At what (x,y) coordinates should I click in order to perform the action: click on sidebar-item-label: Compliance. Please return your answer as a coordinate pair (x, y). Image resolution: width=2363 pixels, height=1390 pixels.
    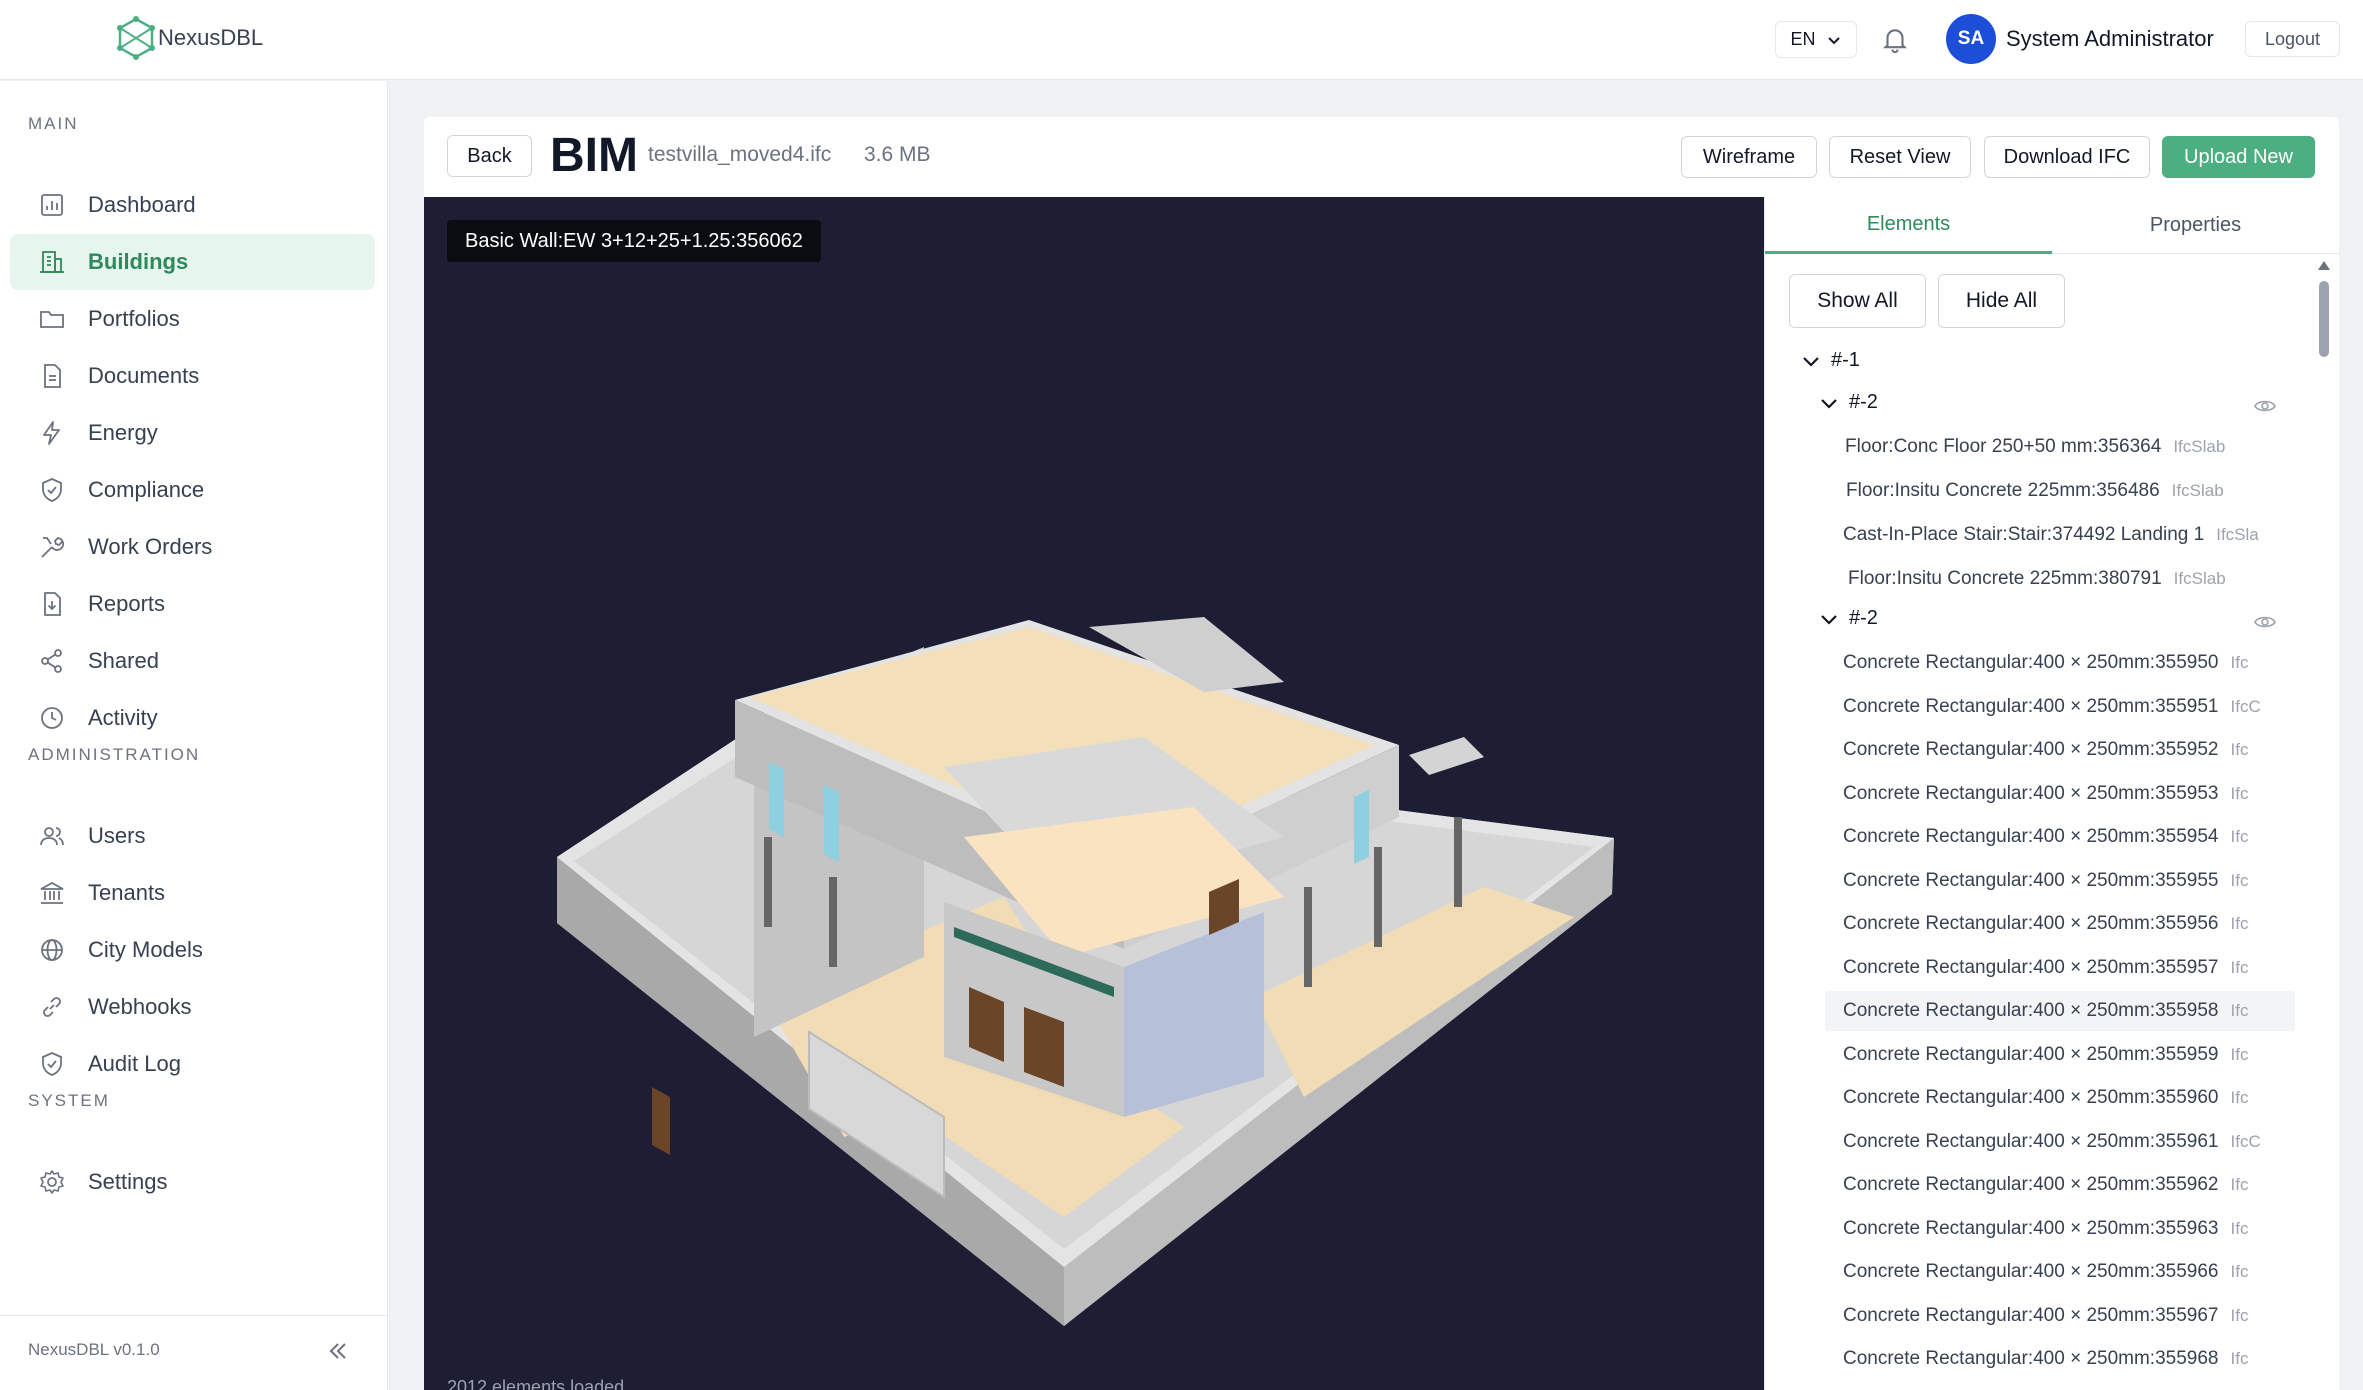
    Looking at the image, I should click on (146, 489).